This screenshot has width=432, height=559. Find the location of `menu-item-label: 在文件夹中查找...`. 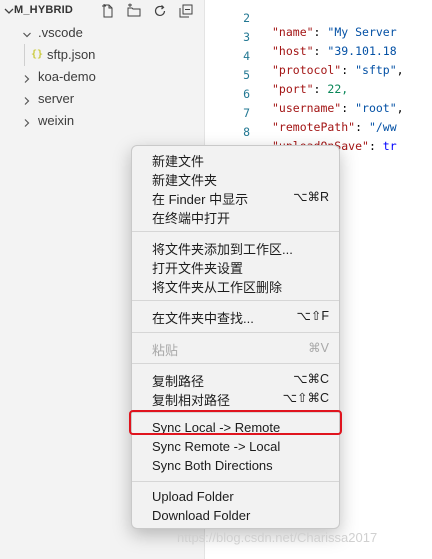

menu-item-label: 在文件夹中查找... is located at coordinates (203, 318).